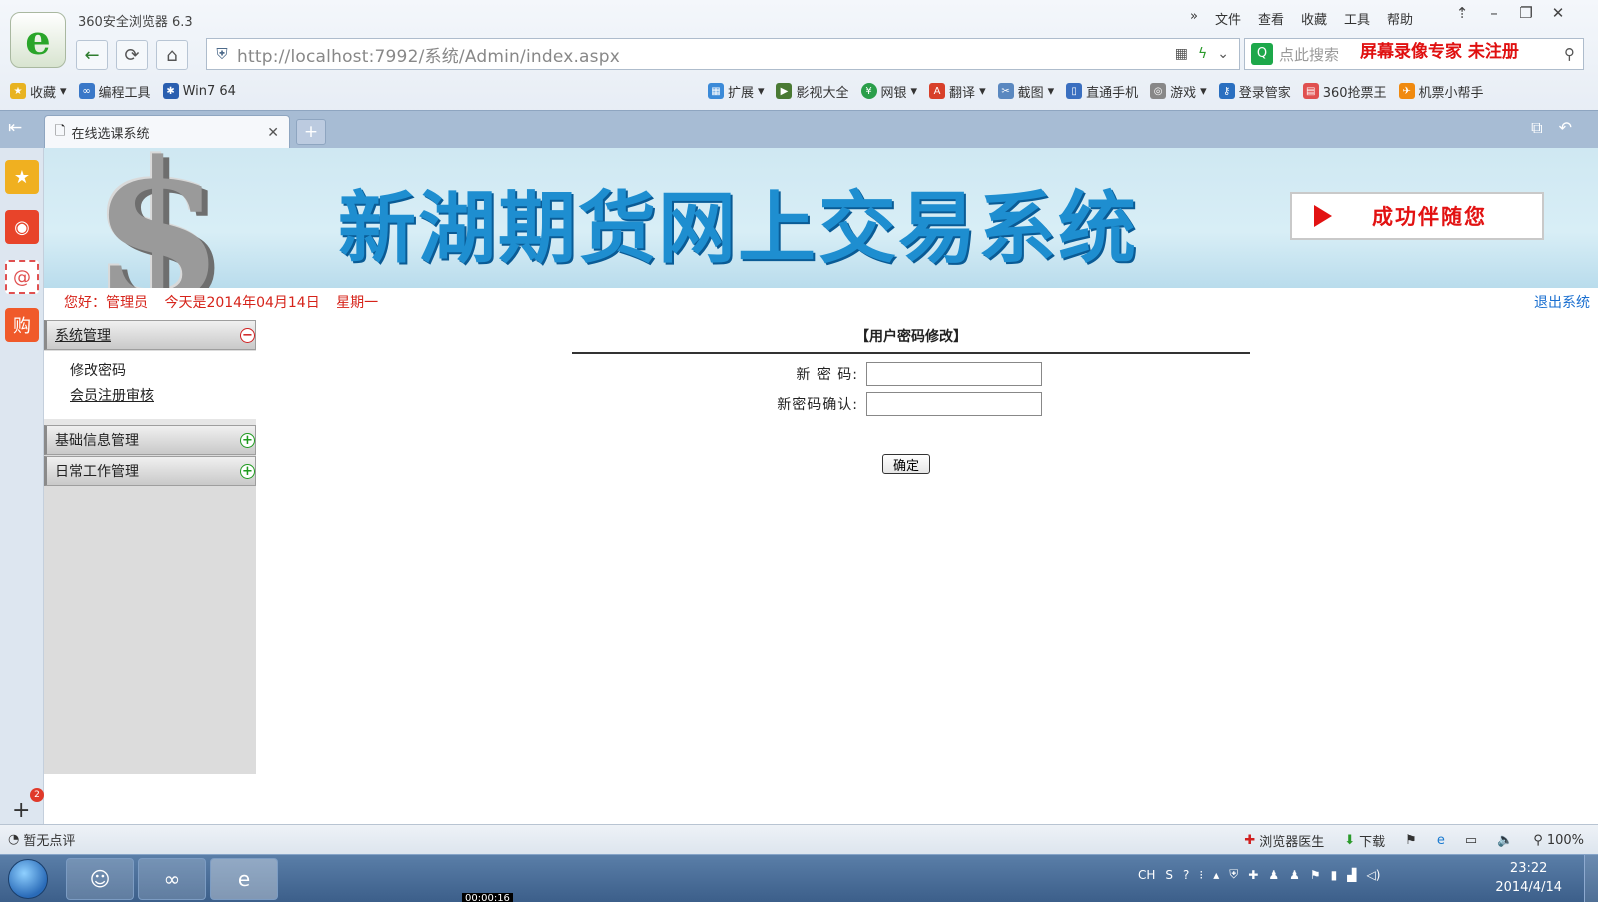 This screenshot has width=1598, height=902. Describe the element at coordinates (1411, 840) in the screenshot. I see `compat-mode-icon: ⚑` at that location.